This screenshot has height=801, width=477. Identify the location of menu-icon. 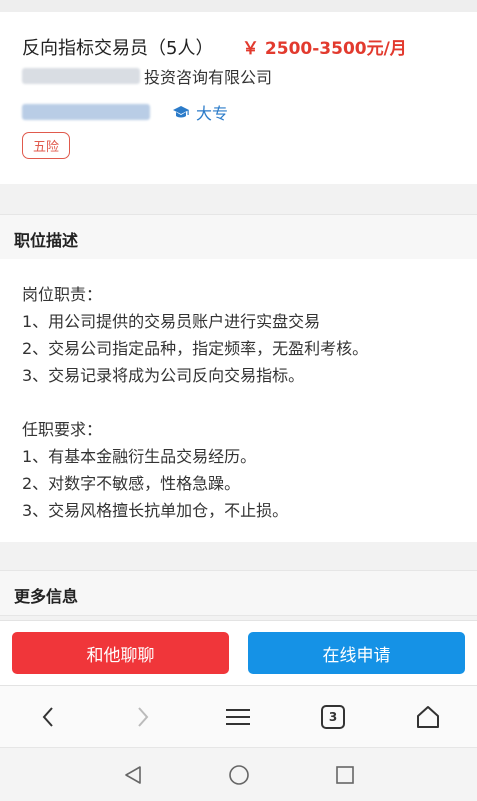
(238, 717).